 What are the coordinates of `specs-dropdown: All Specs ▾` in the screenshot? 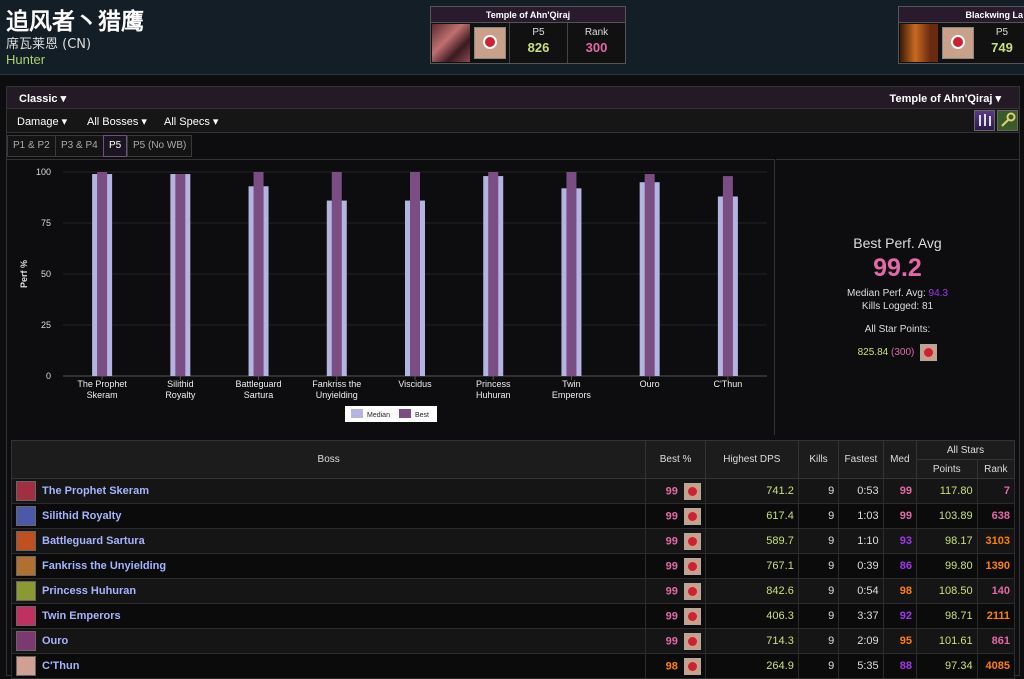 It's located at (191, 121).